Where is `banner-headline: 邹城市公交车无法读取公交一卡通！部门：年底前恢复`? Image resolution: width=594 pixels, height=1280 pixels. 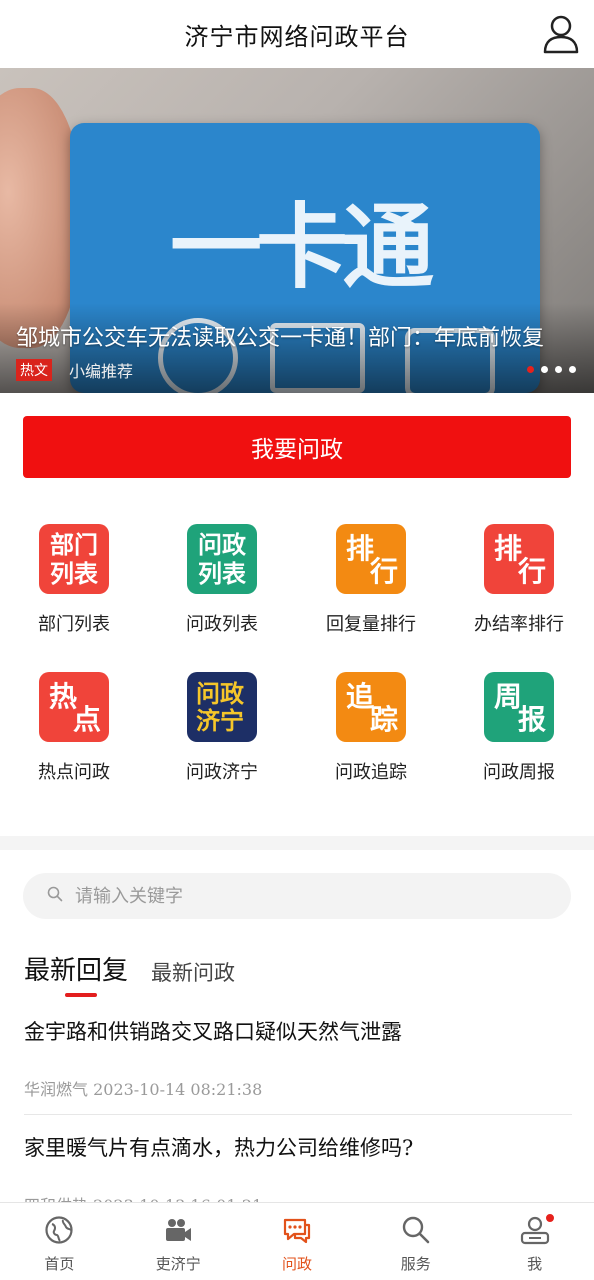 banner-headline: 邹城市公交车无法读取公交一卡通！部门：年底前恢复 is located at coordinates (300, 336).